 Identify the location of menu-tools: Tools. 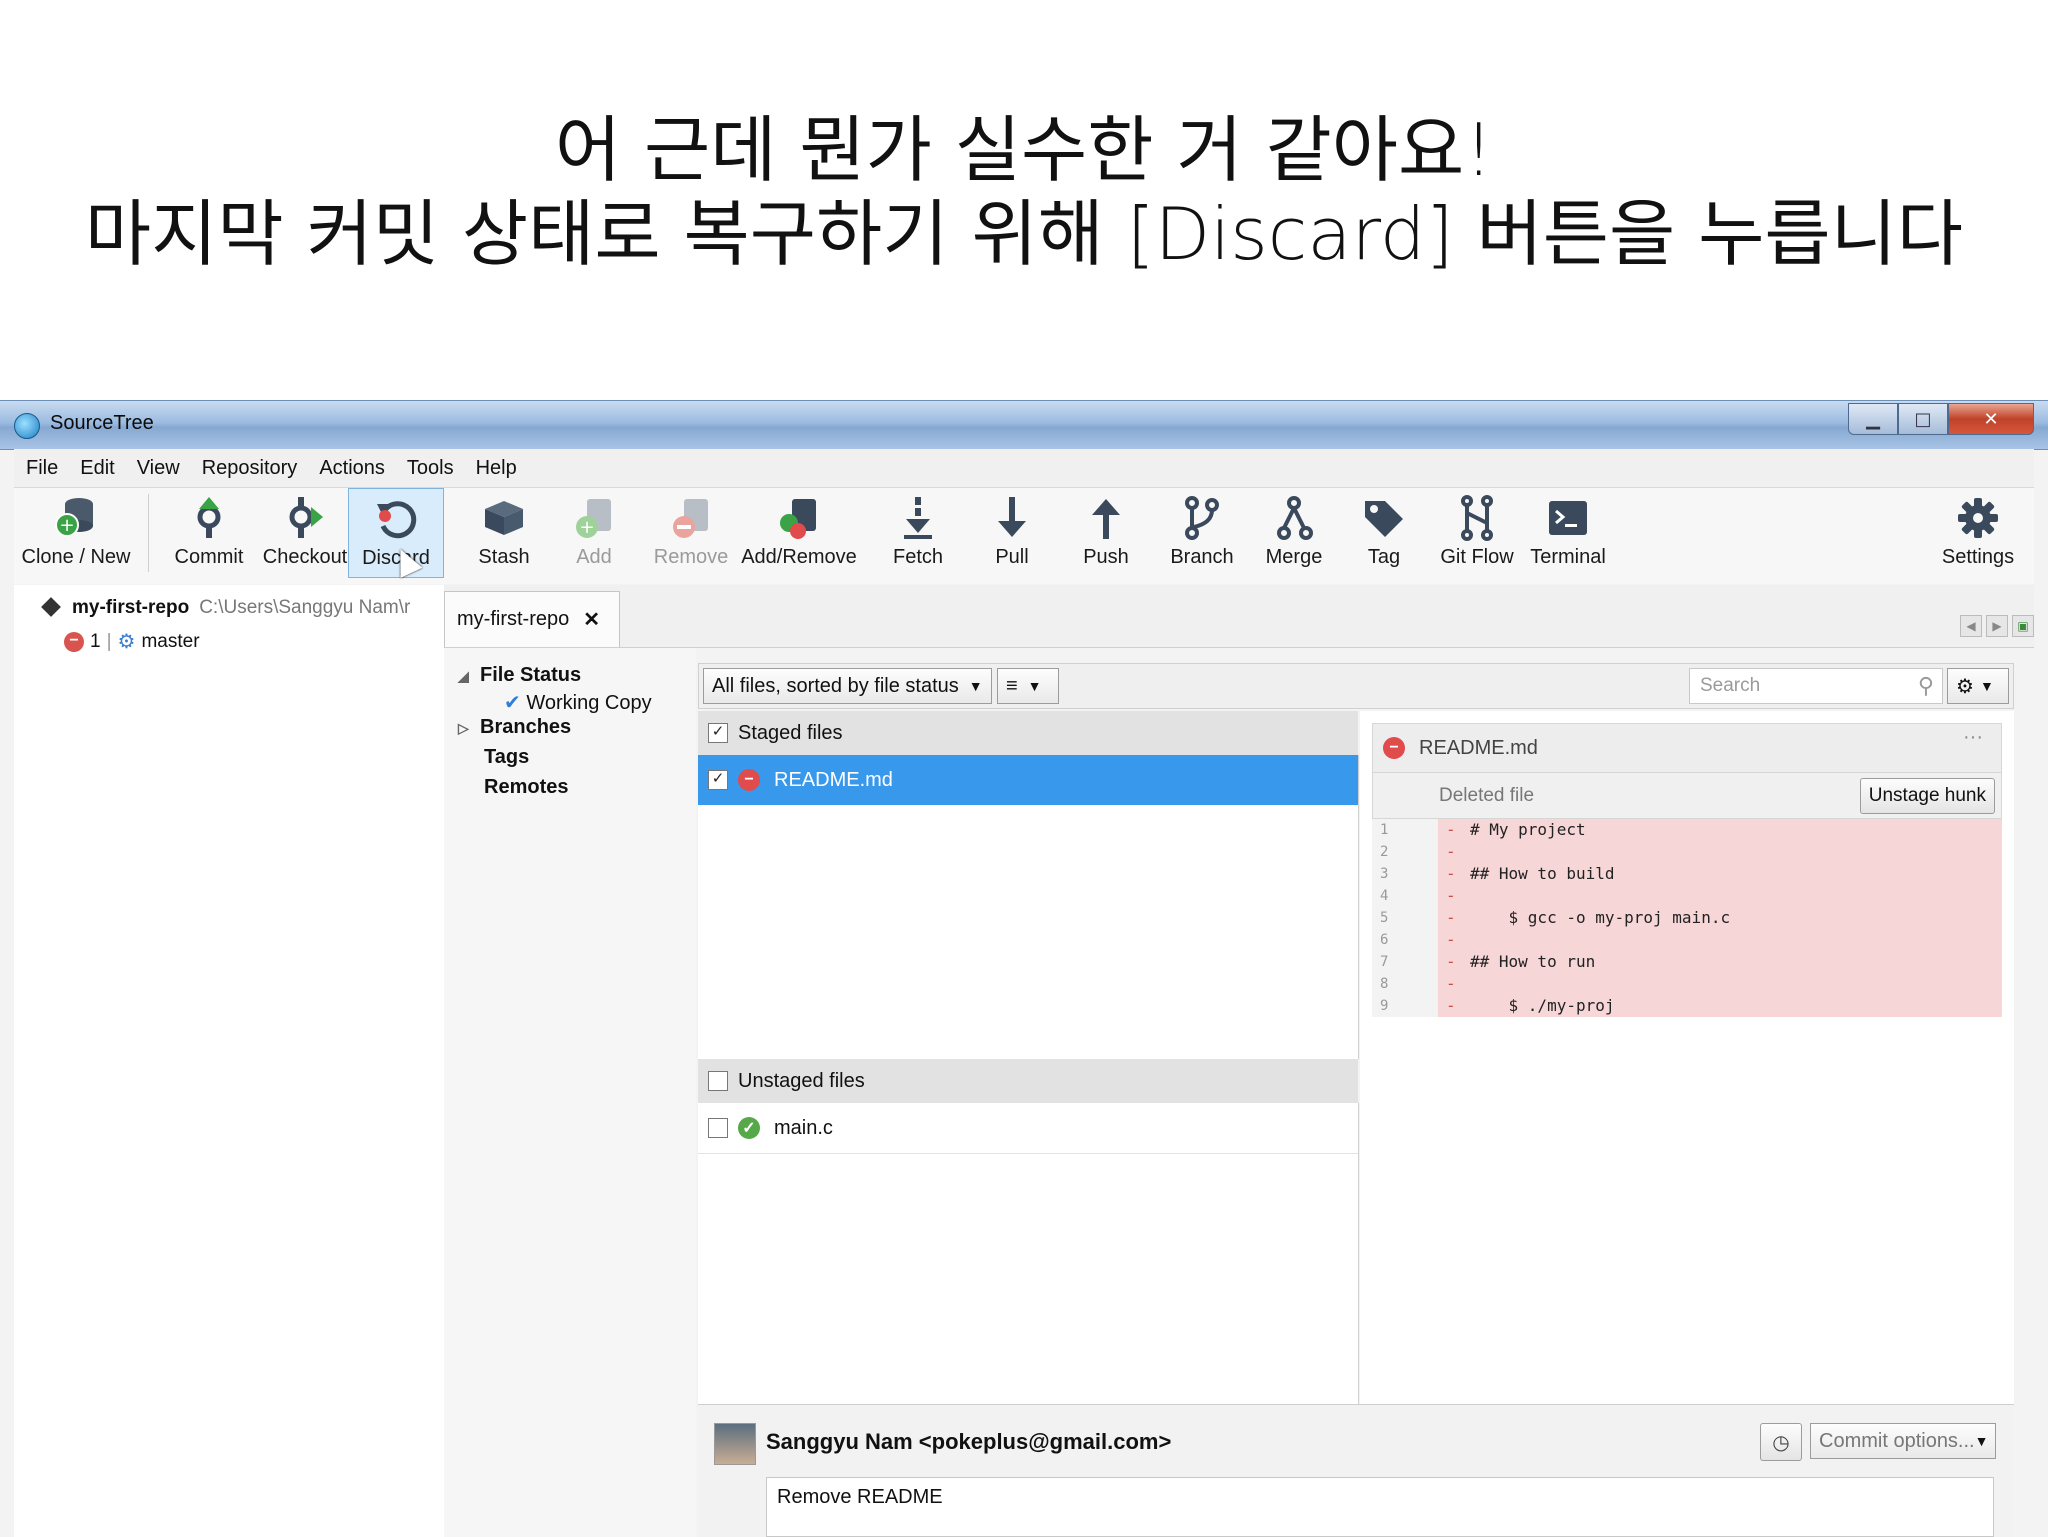
(430, 468).